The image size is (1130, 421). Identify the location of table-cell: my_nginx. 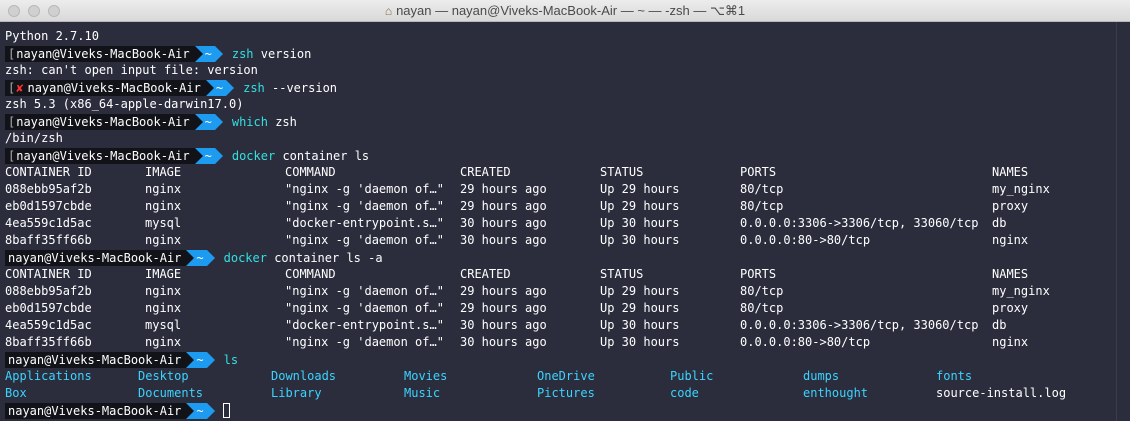
(1021, 189).